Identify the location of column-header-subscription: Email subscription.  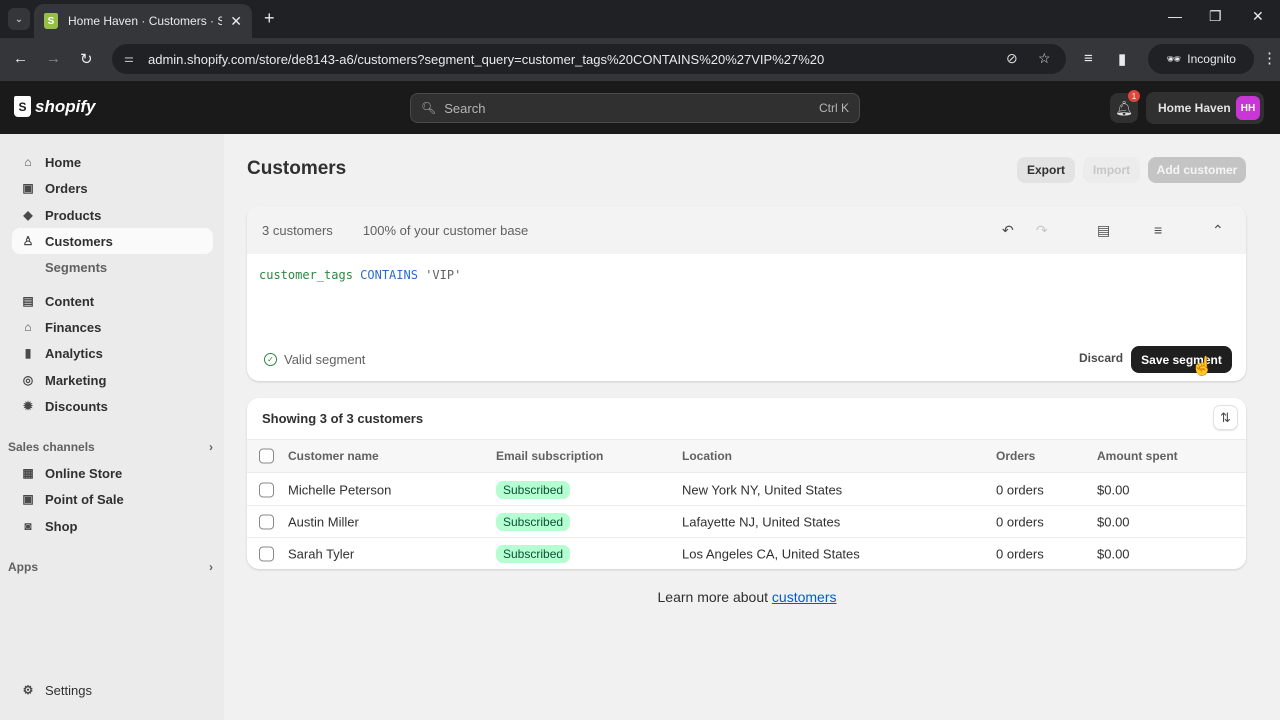
(549, 456).